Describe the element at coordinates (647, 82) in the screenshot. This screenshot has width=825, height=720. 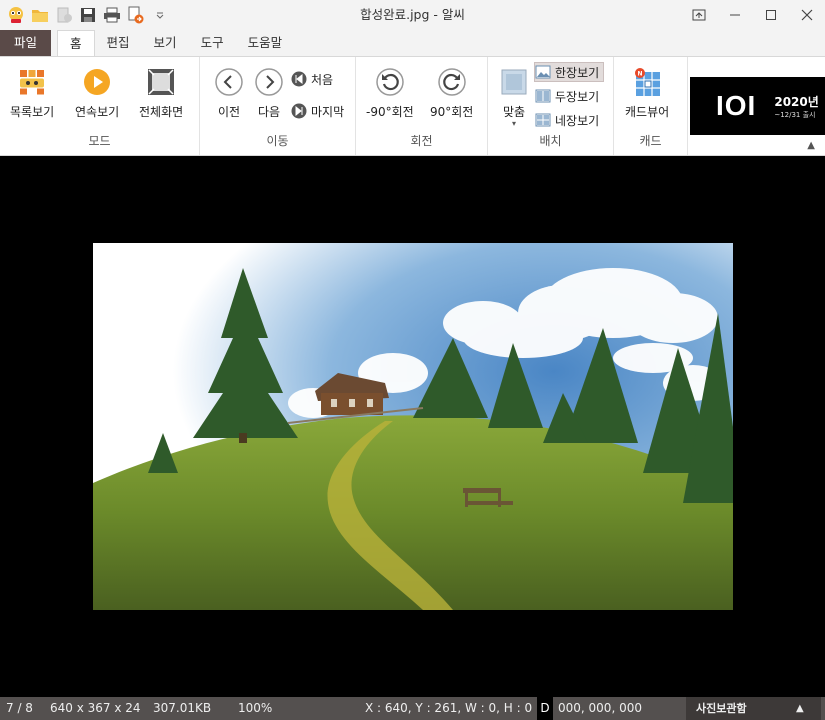
I see `cad-viewer-icon: N` at that location.